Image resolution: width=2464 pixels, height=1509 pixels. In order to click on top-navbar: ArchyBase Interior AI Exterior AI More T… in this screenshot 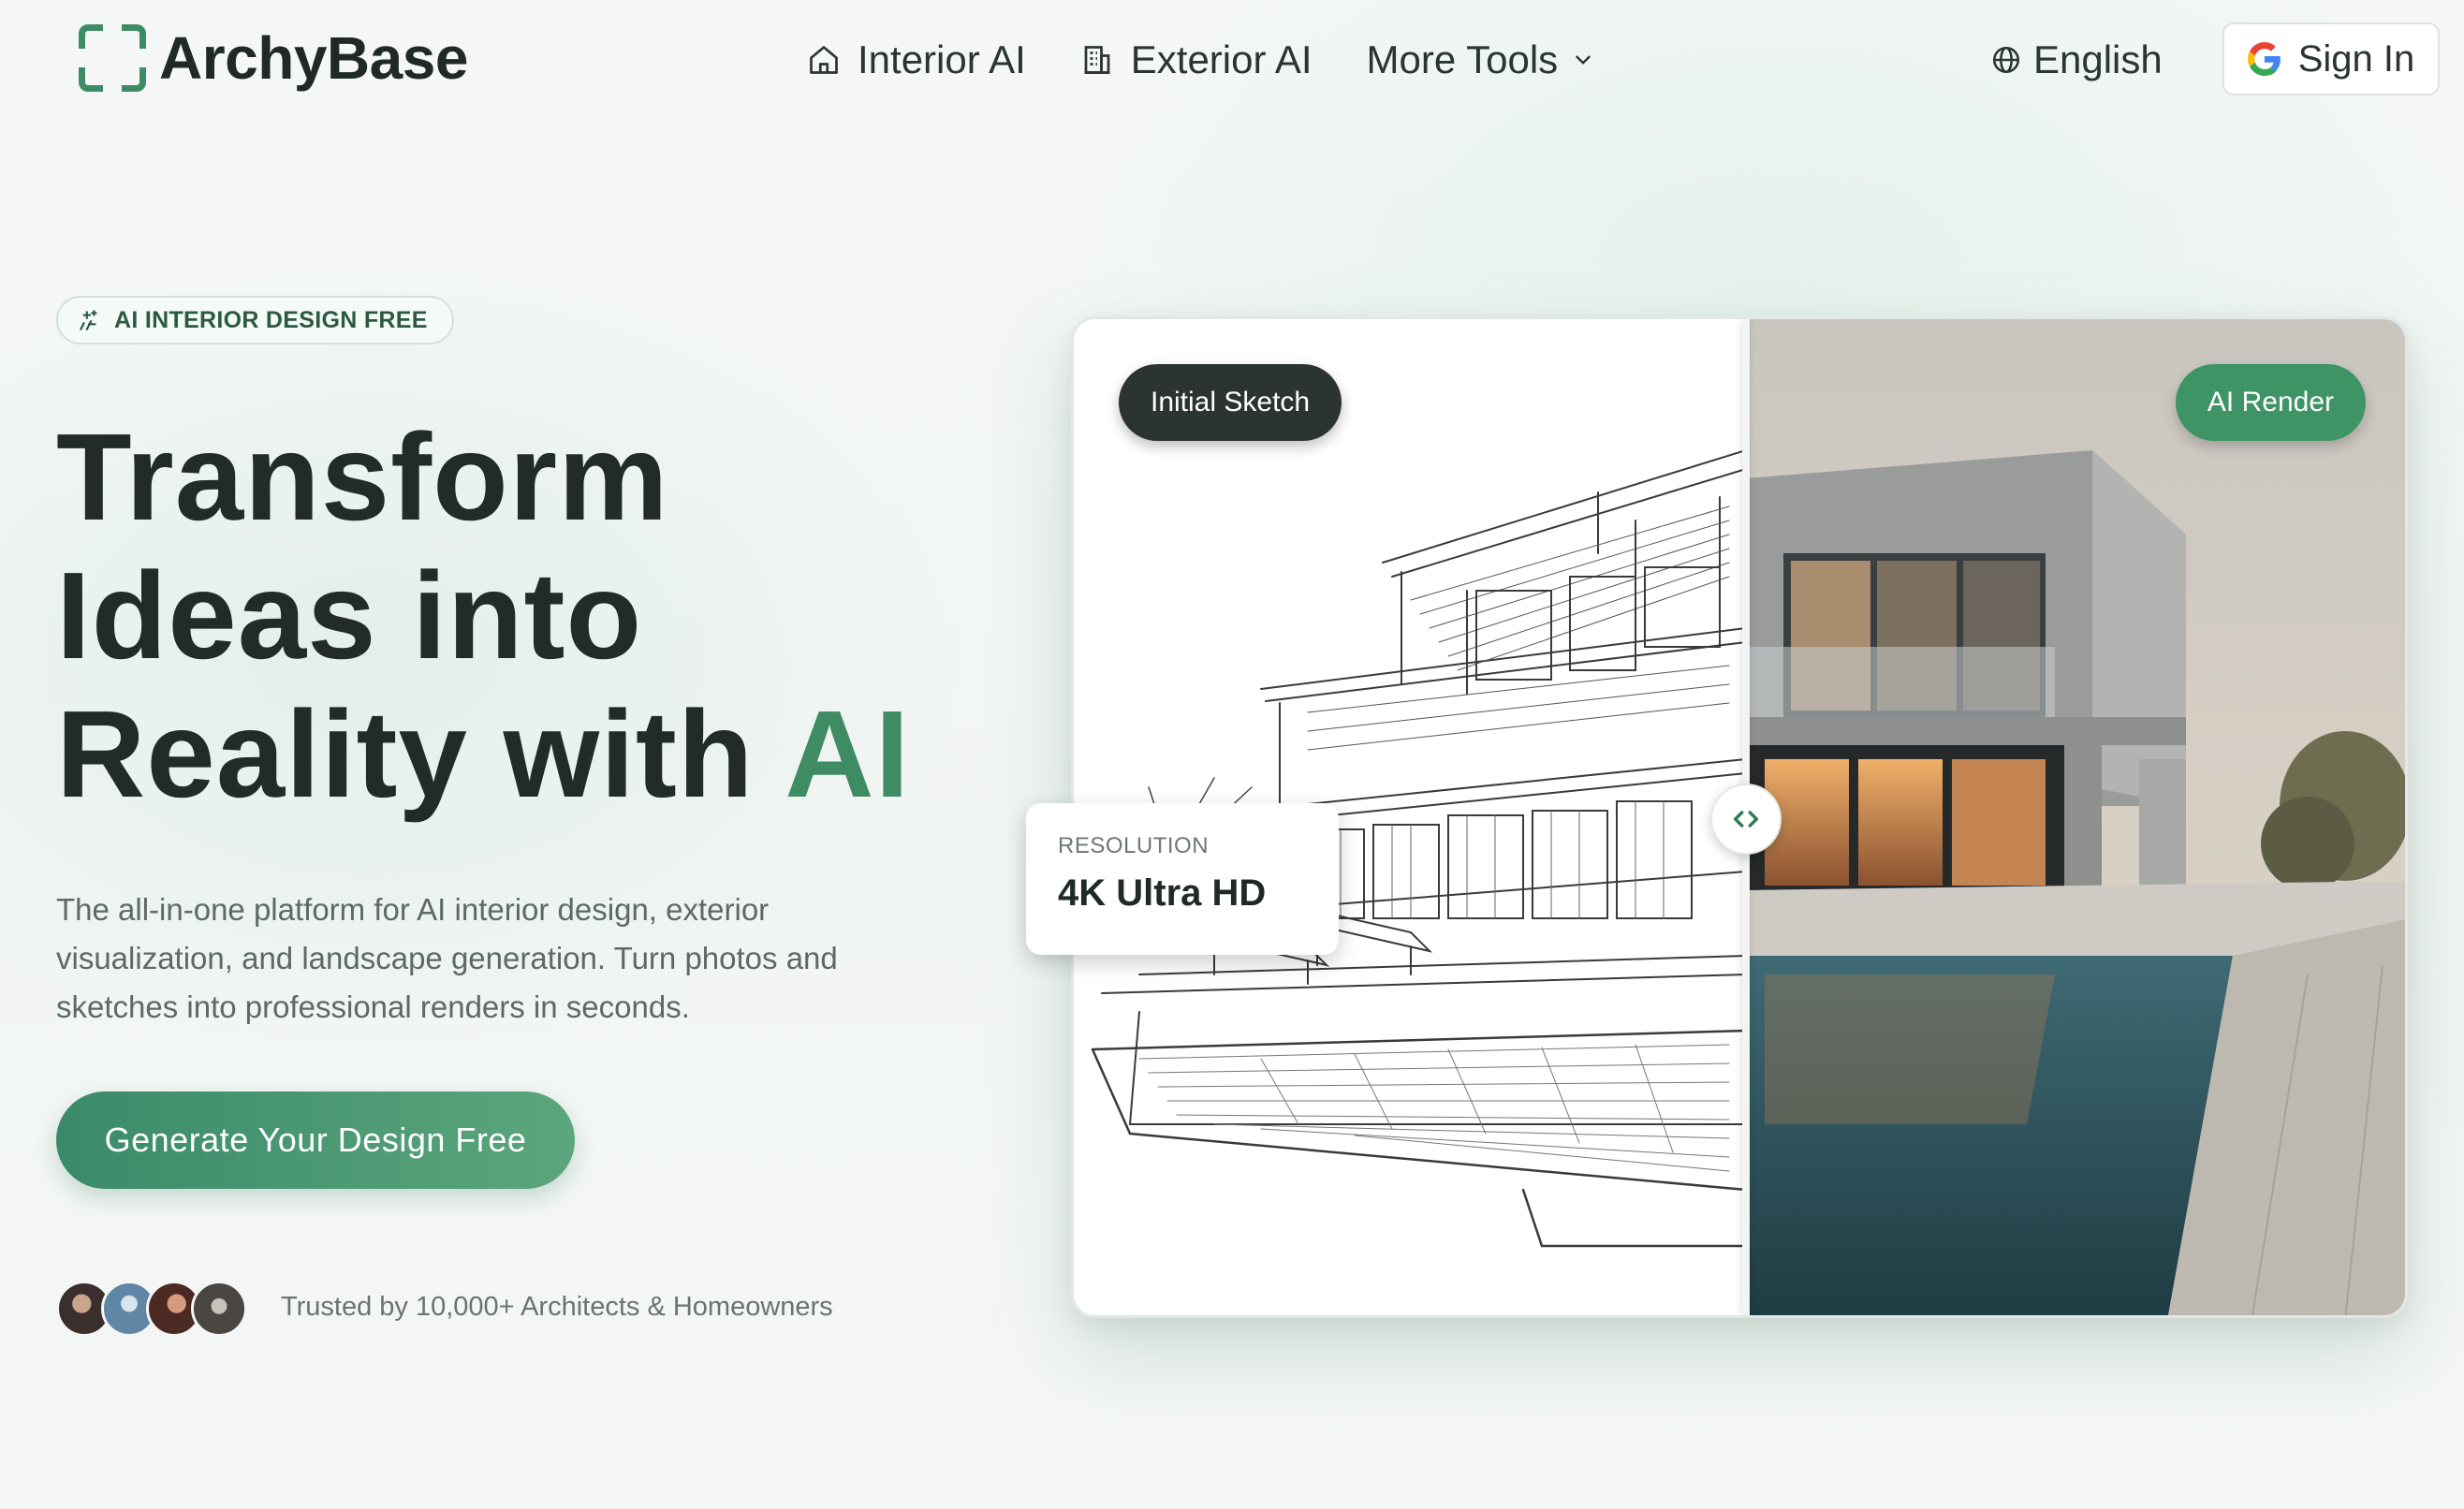, I will do `click(1232, 61)`.